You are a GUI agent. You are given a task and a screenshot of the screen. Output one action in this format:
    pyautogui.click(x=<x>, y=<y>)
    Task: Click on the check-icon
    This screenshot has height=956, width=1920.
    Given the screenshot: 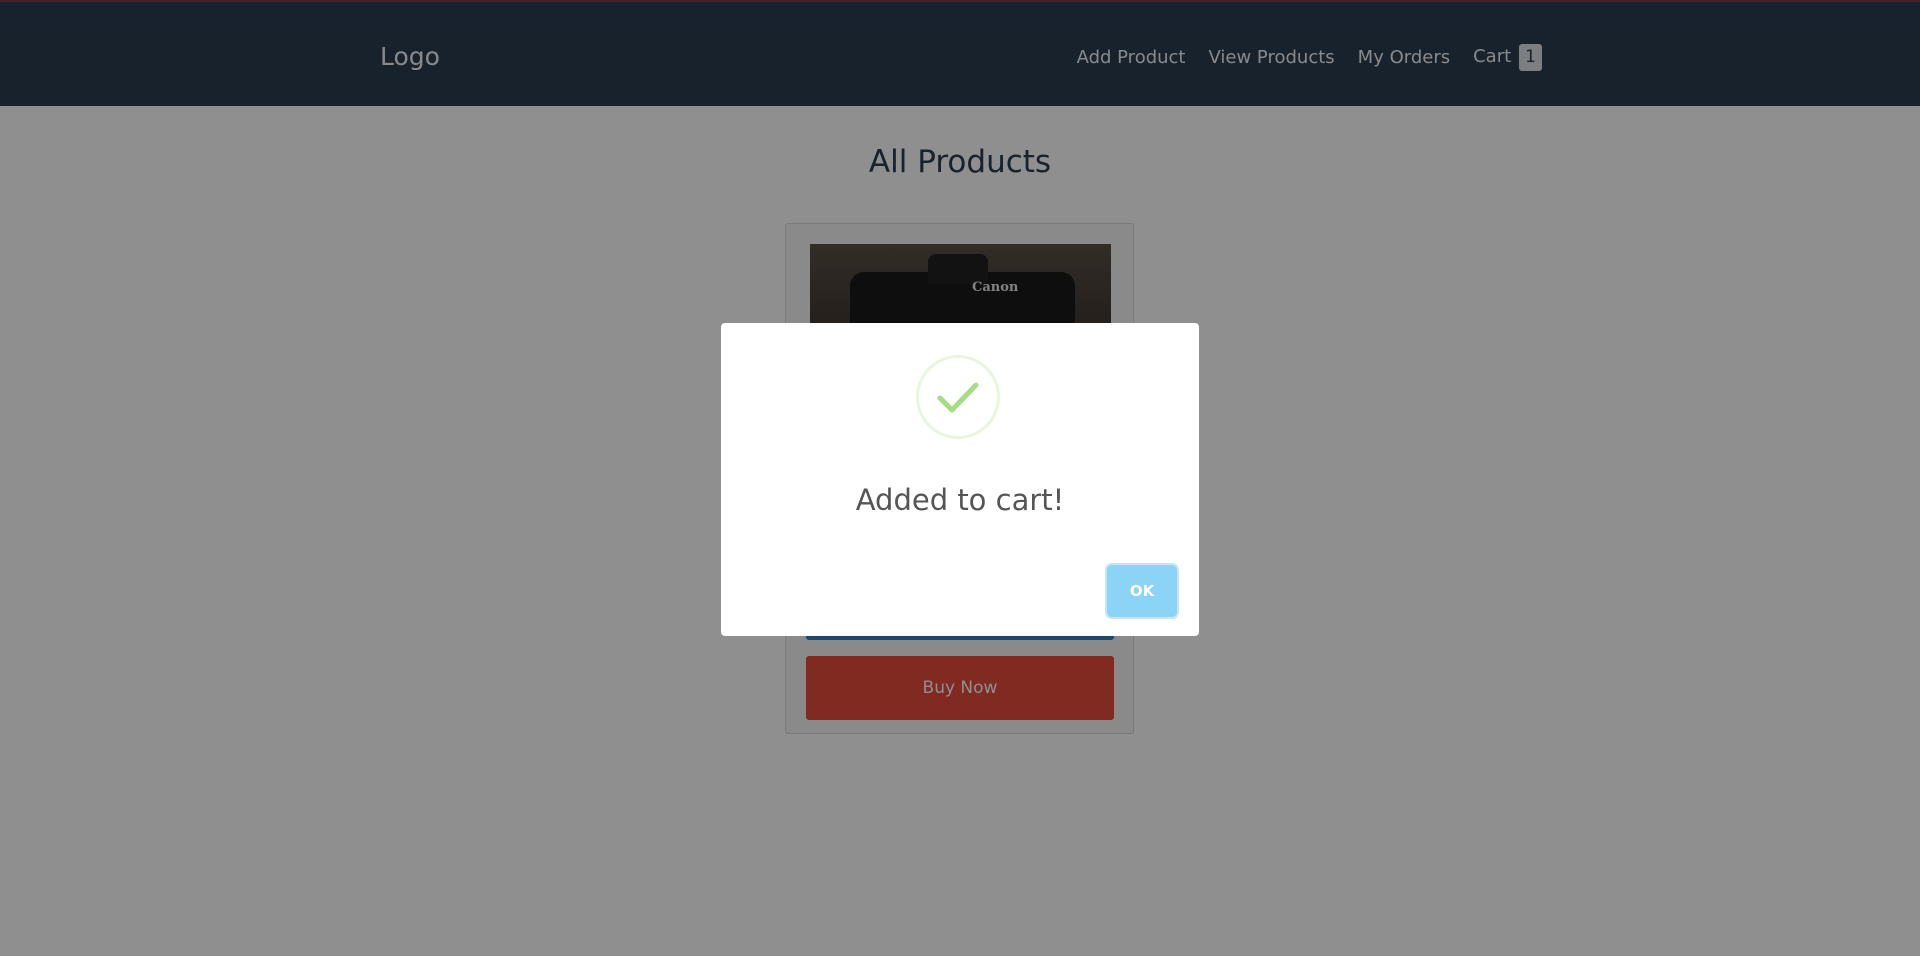 What is the action you would take?
    pyautogui.click(x=958, y=397)
    